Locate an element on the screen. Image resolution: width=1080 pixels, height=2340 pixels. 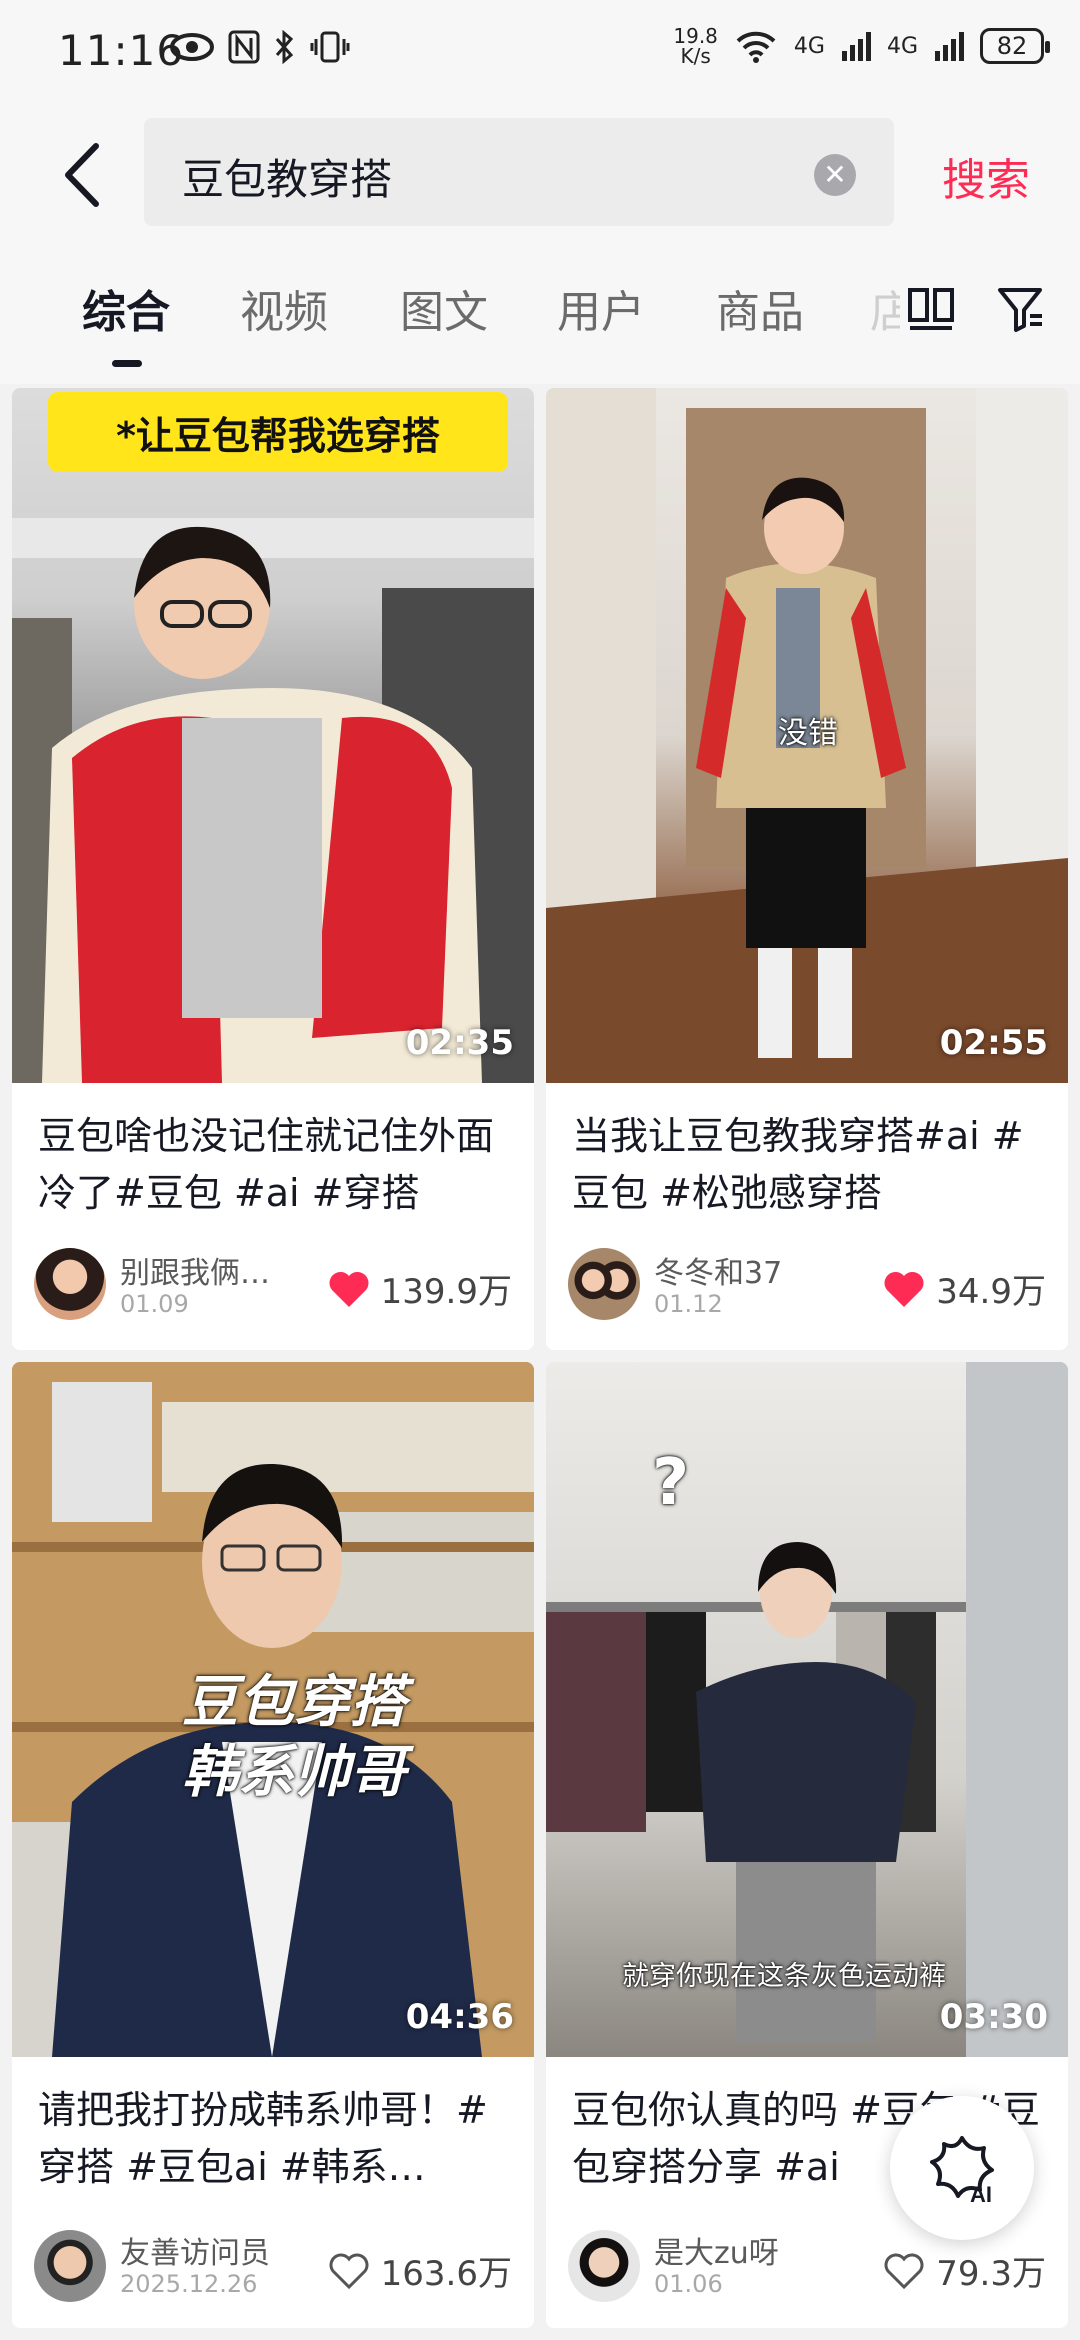
status-left-icons is located at coordinates (260, 47).